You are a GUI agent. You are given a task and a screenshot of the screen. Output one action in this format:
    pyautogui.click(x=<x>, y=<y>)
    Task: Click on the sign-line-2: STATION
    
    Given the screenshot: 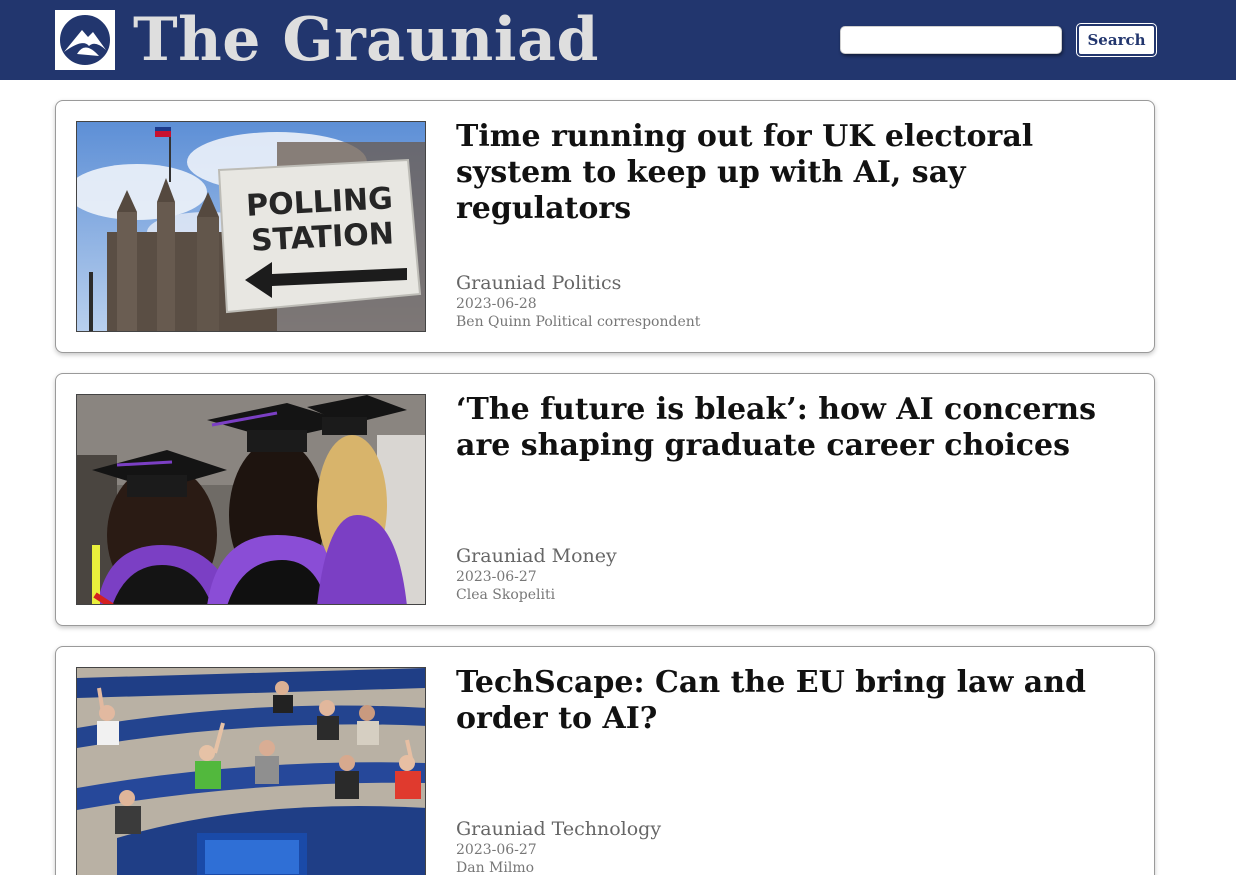 What is the action you would take?
    pyautogui.click(x=322, y=237)
    